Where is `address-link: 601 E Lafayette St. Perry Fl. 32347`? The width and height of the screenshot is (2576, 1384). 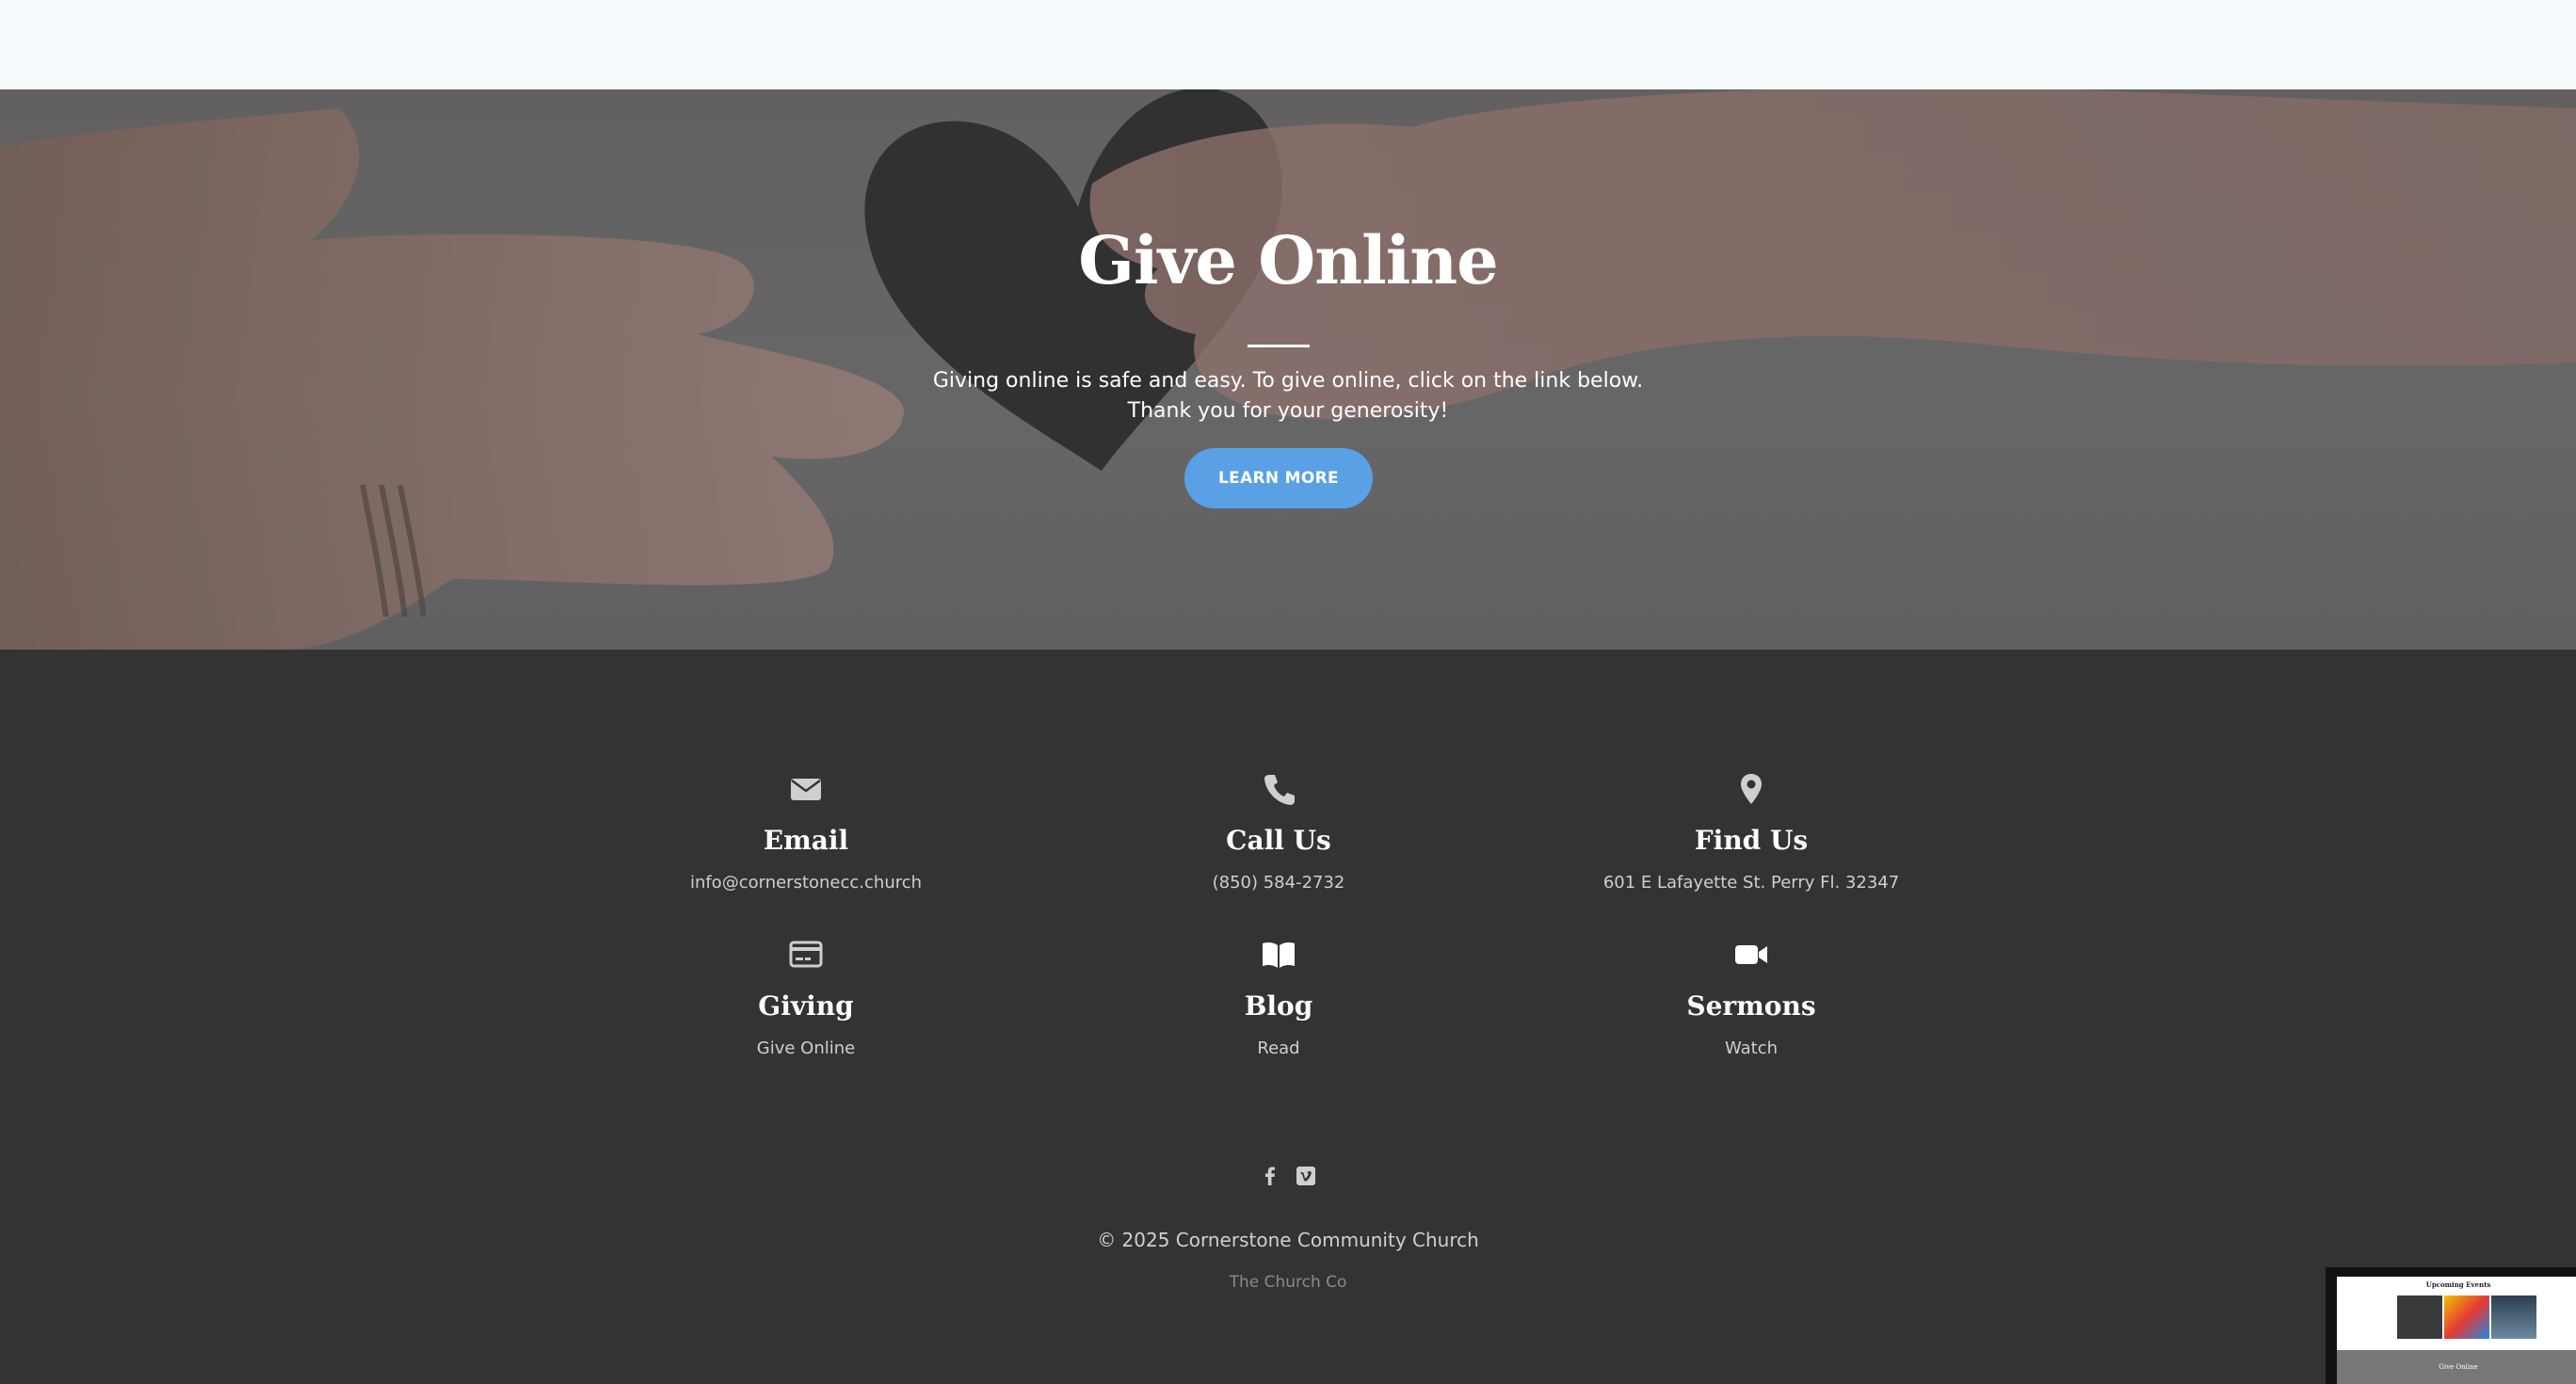 address-link: 601 E Lafayette St. Perry Fl. 32347 is located at coordinates (1751, 883).